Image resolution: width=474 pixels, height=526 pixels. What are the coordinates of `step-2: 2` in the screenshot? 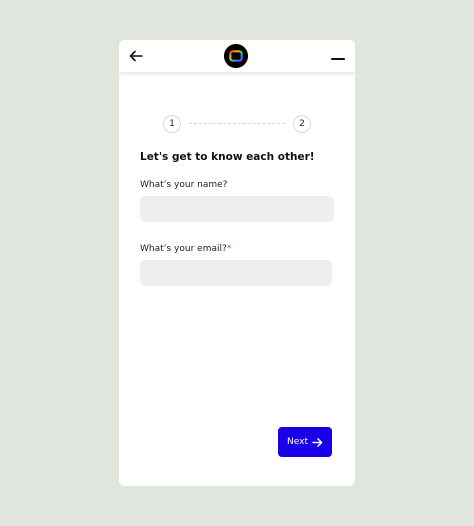 It's located at (302, 124).